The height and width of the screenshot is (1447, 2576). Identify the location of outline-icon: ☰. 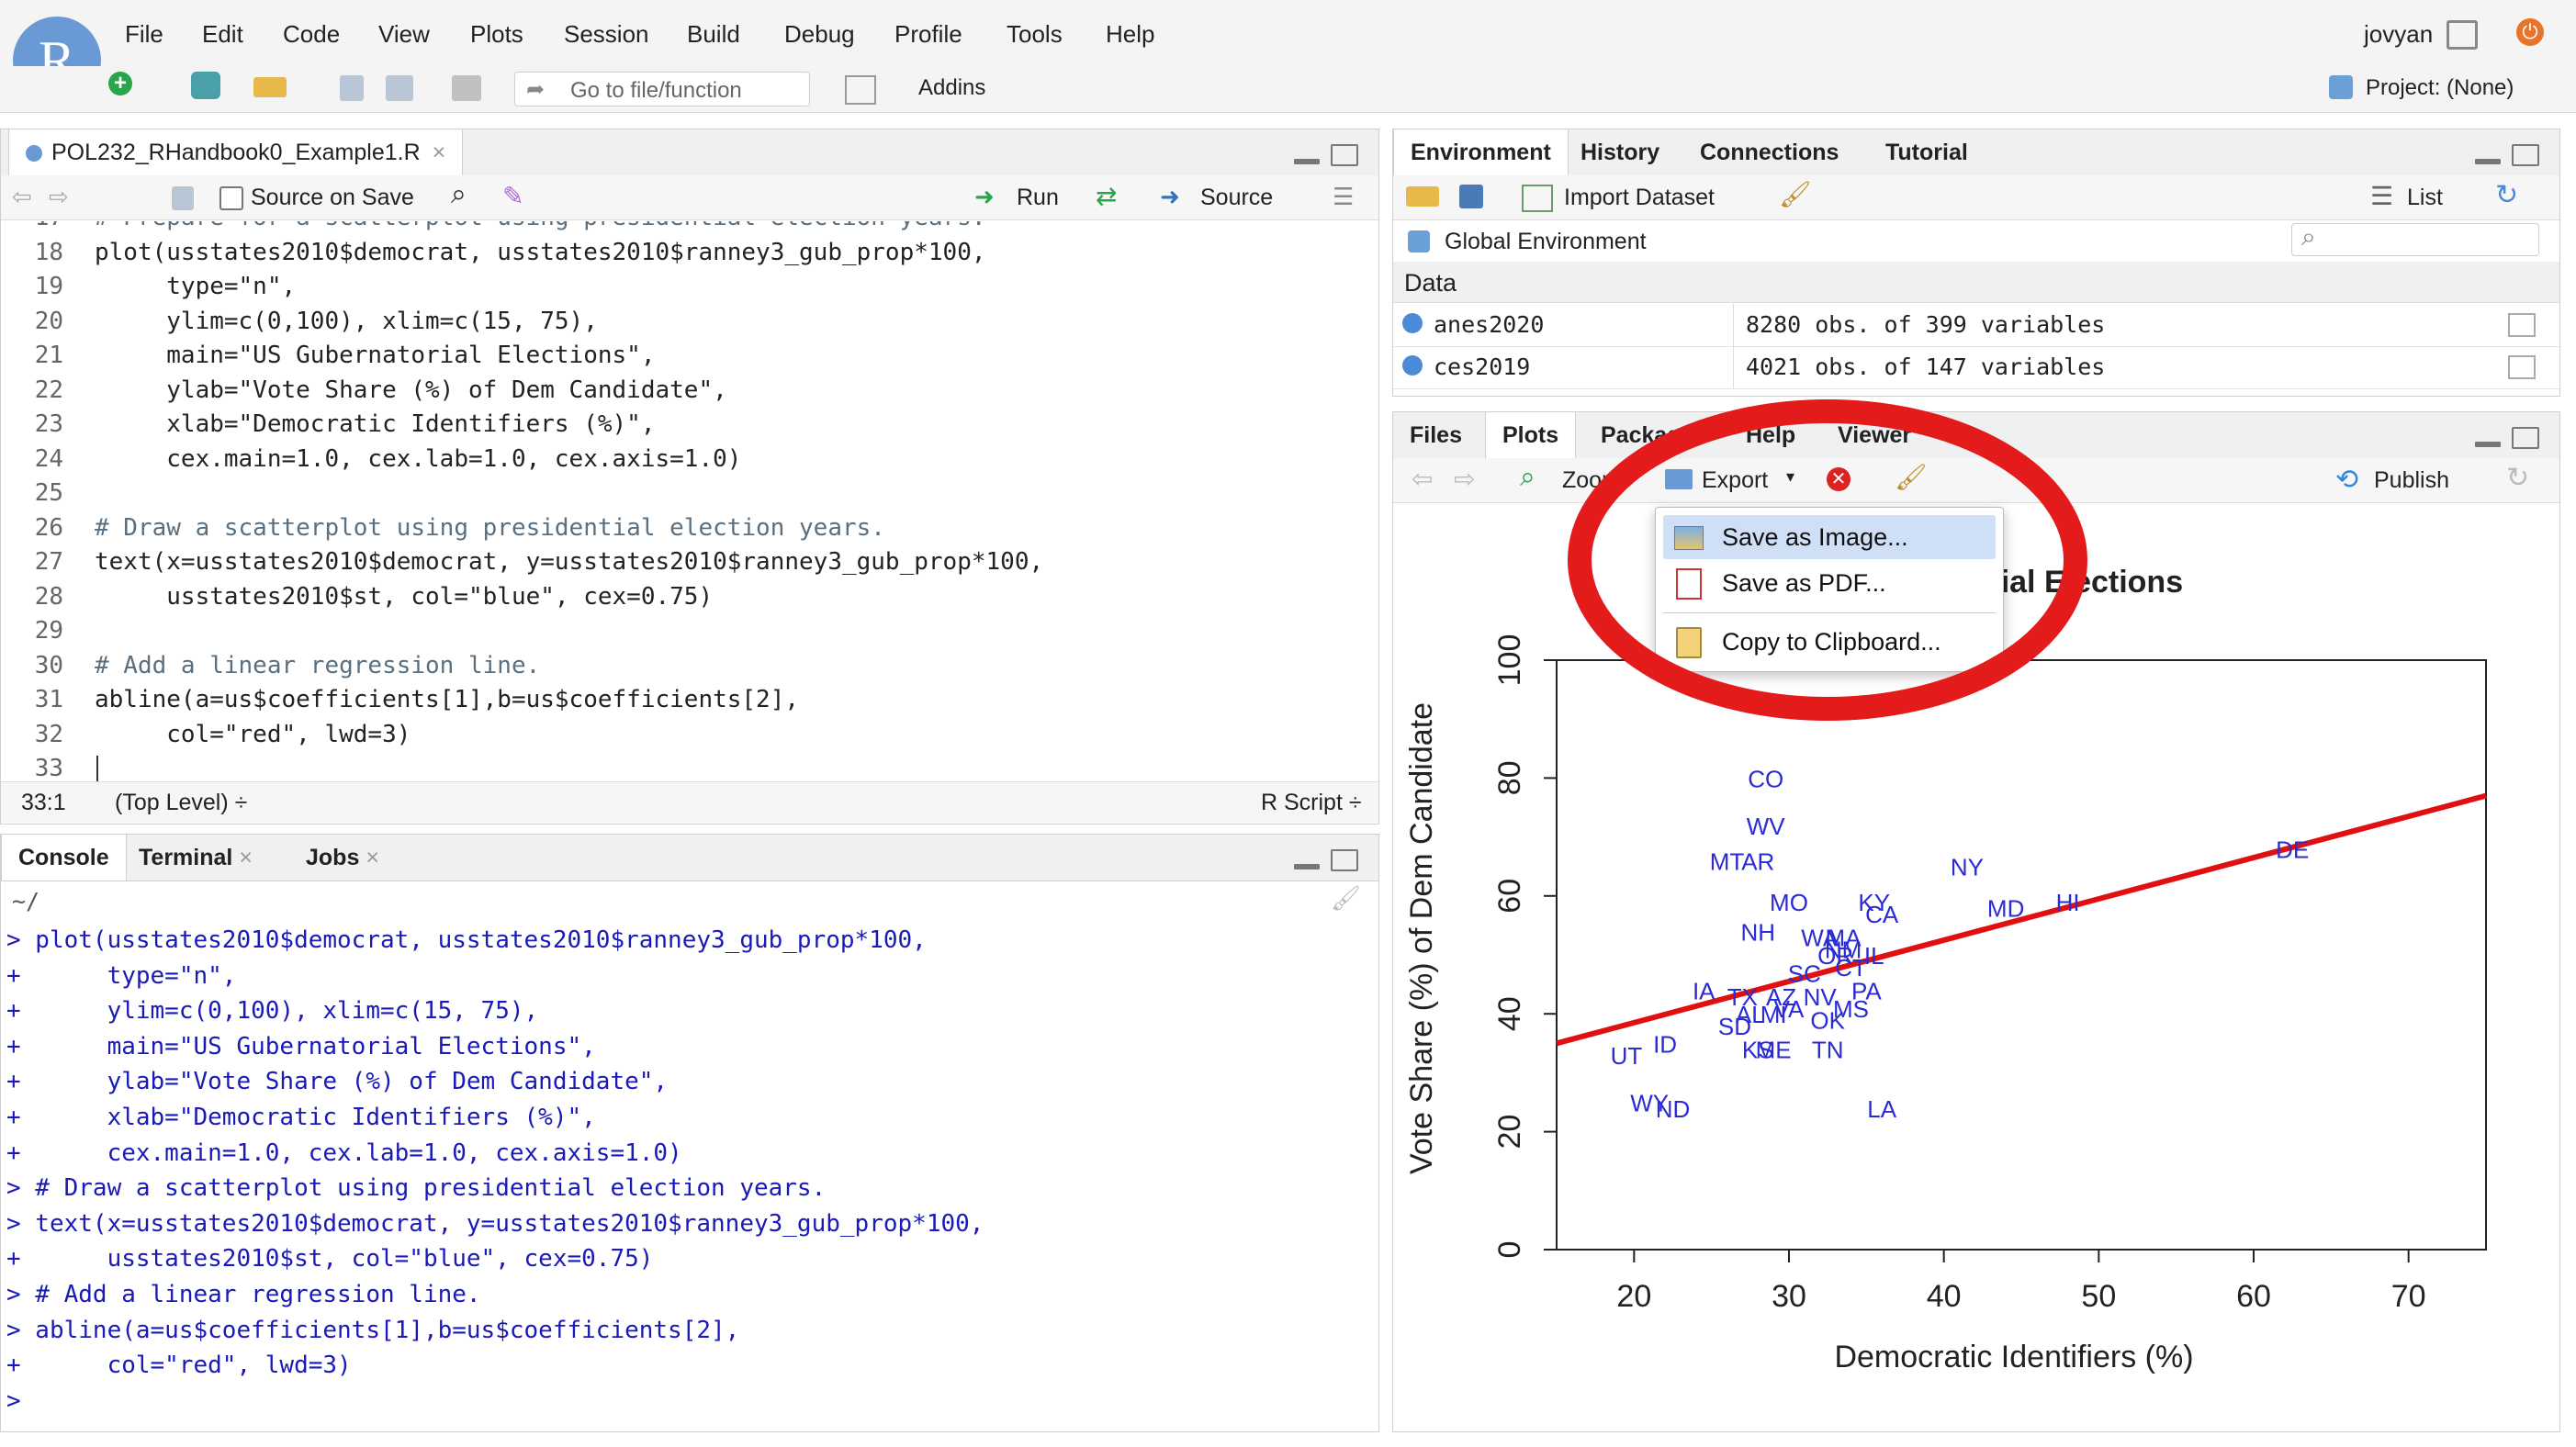
(1343, 197).